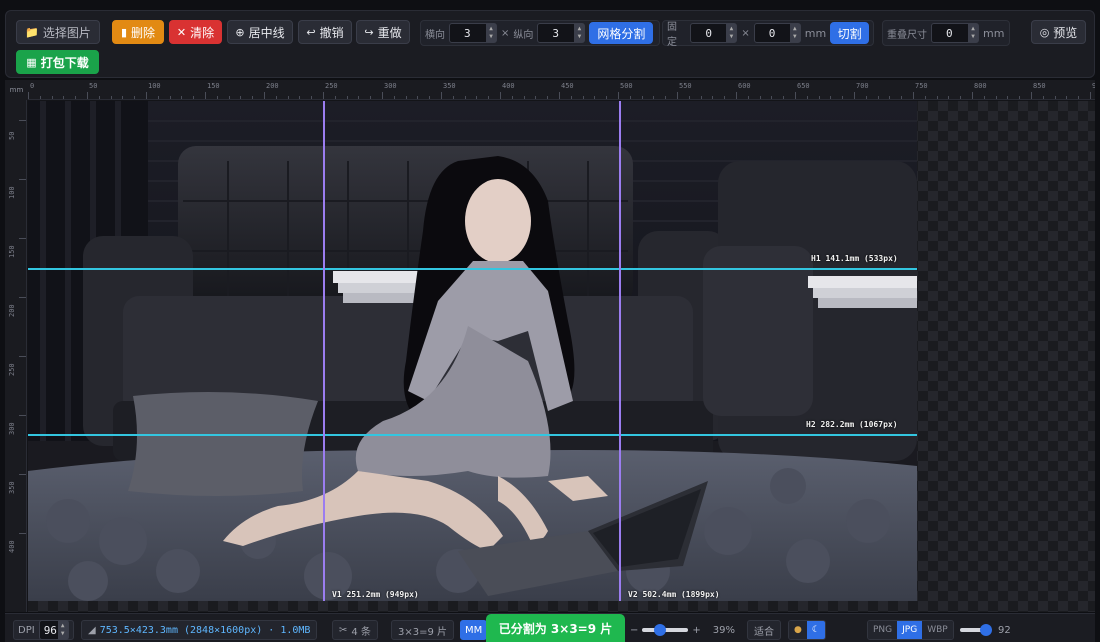 This screenshot has height=642, width=1100. Describe the element at coordinates (764, 630) in the screenshot. I see `fit-button: 适合` at that location.